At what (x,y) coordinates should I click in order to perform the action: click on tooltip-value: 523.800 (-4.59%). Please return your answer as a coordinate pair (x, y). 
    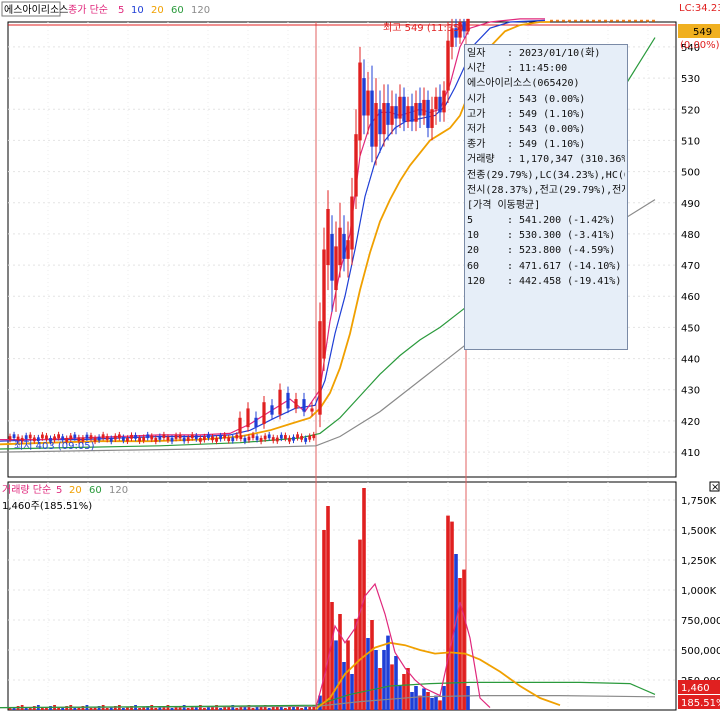
    Looking at the image, I should click on (567, 251).